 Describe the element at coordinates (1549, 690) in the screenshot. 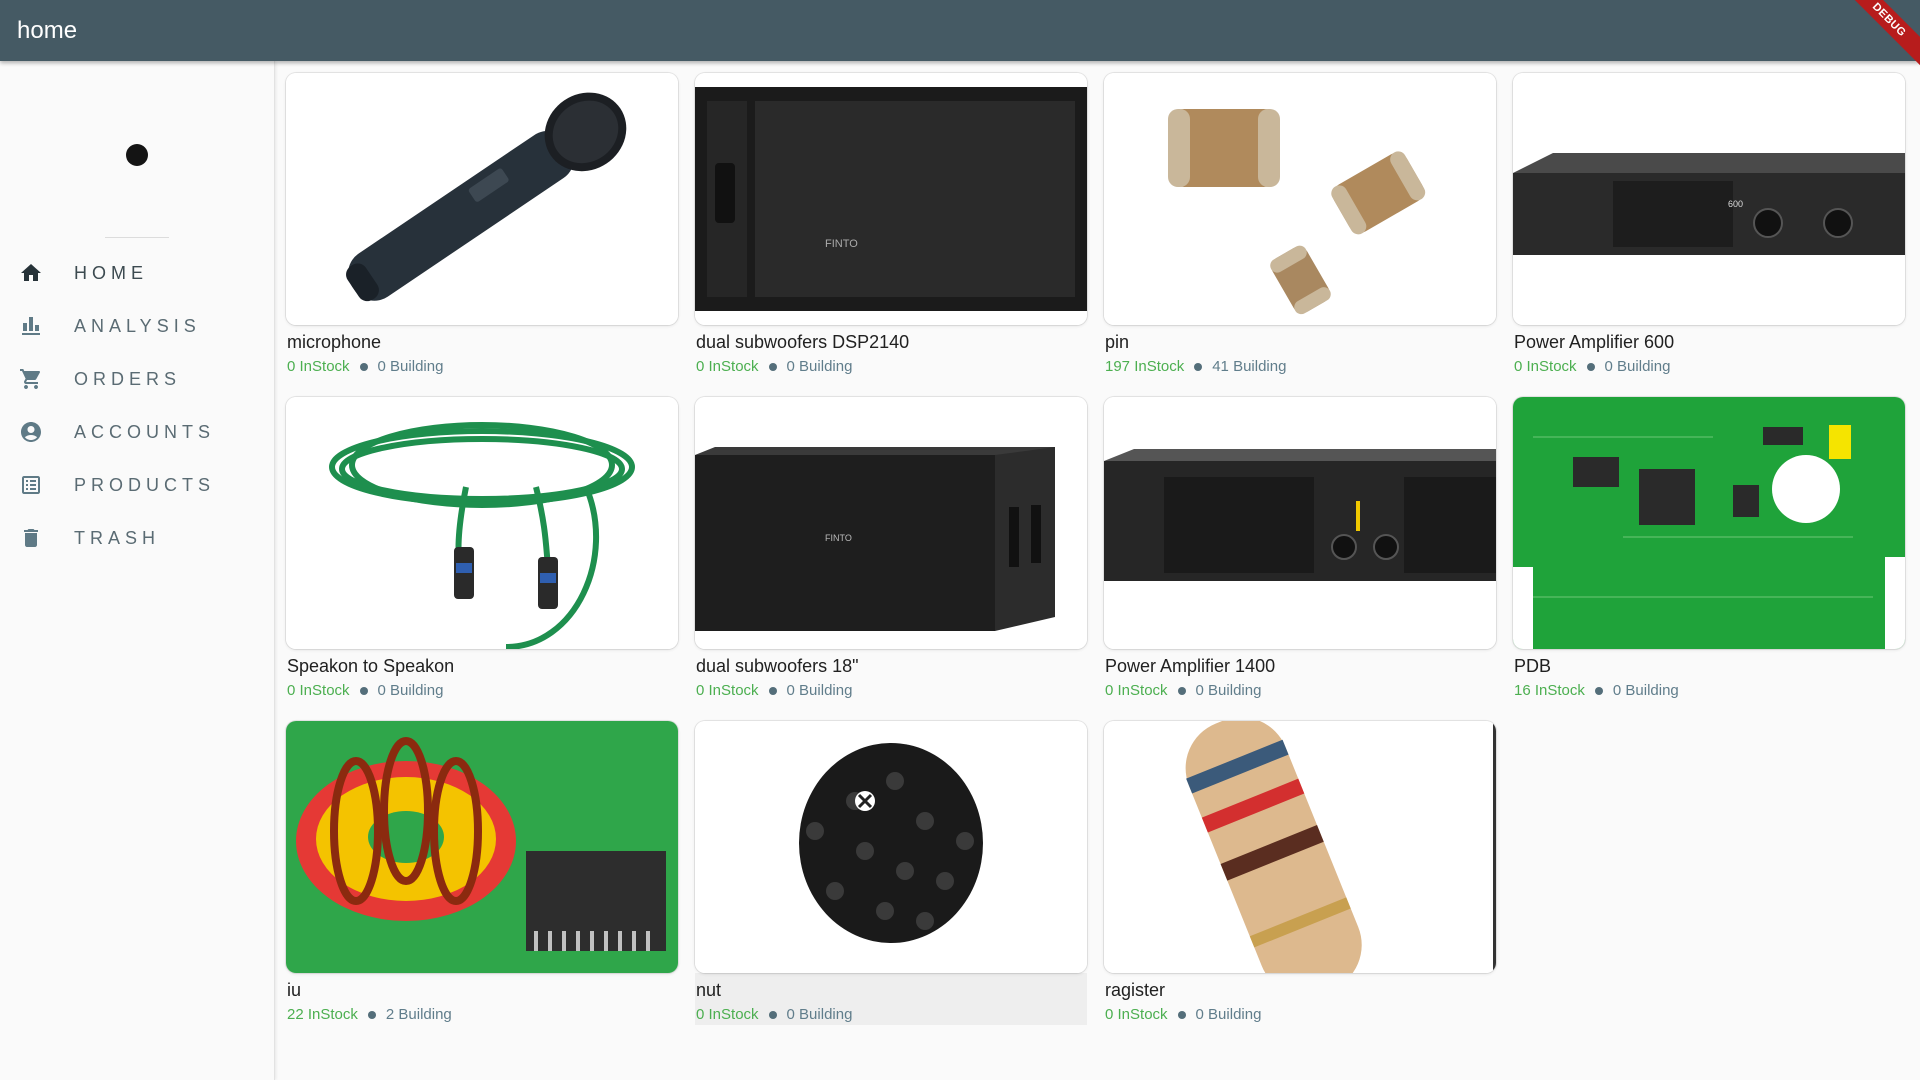

I see `instock-count: 16 InStock` at that location.